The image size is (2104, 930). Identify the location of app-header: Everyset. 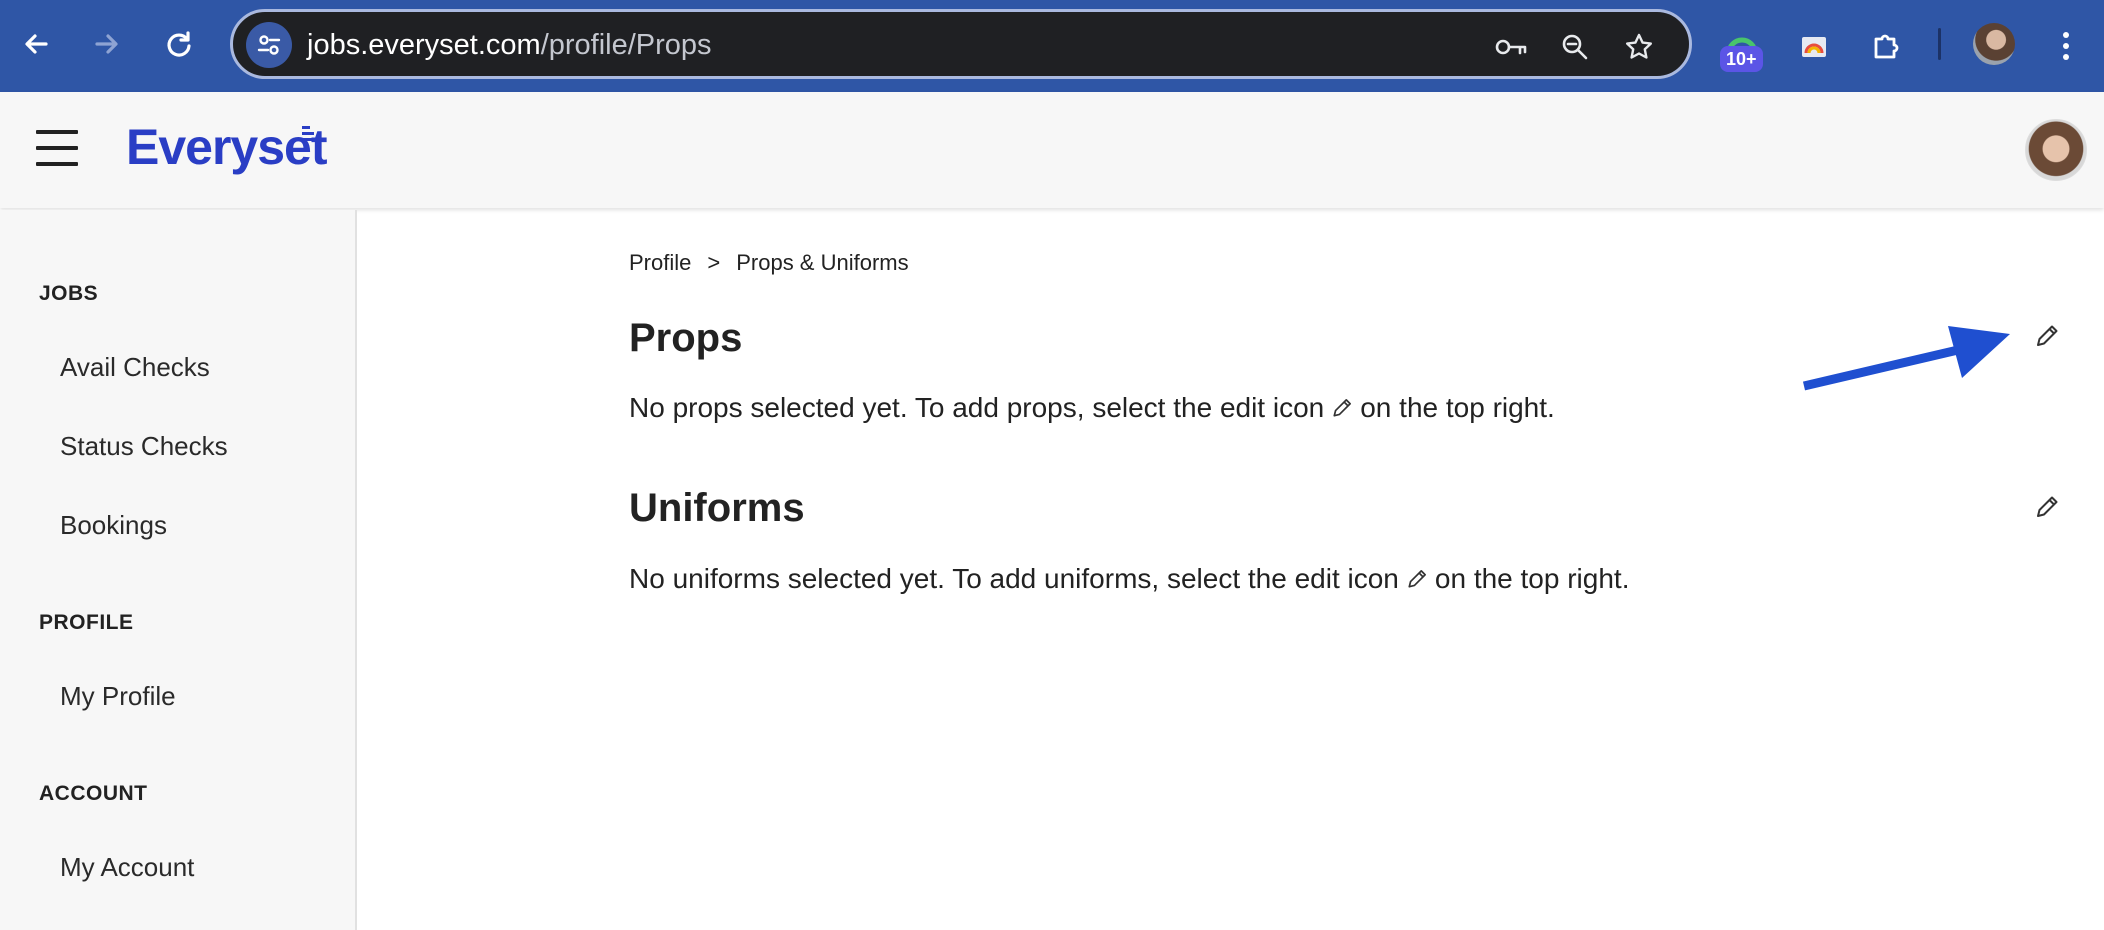
(1052, 150).